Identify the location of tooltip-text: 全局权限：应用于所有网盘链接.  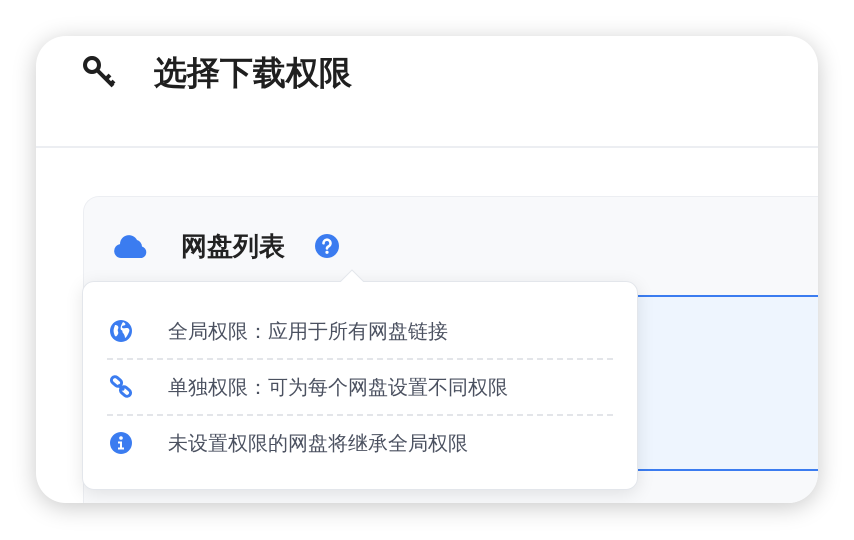
(308, 331).